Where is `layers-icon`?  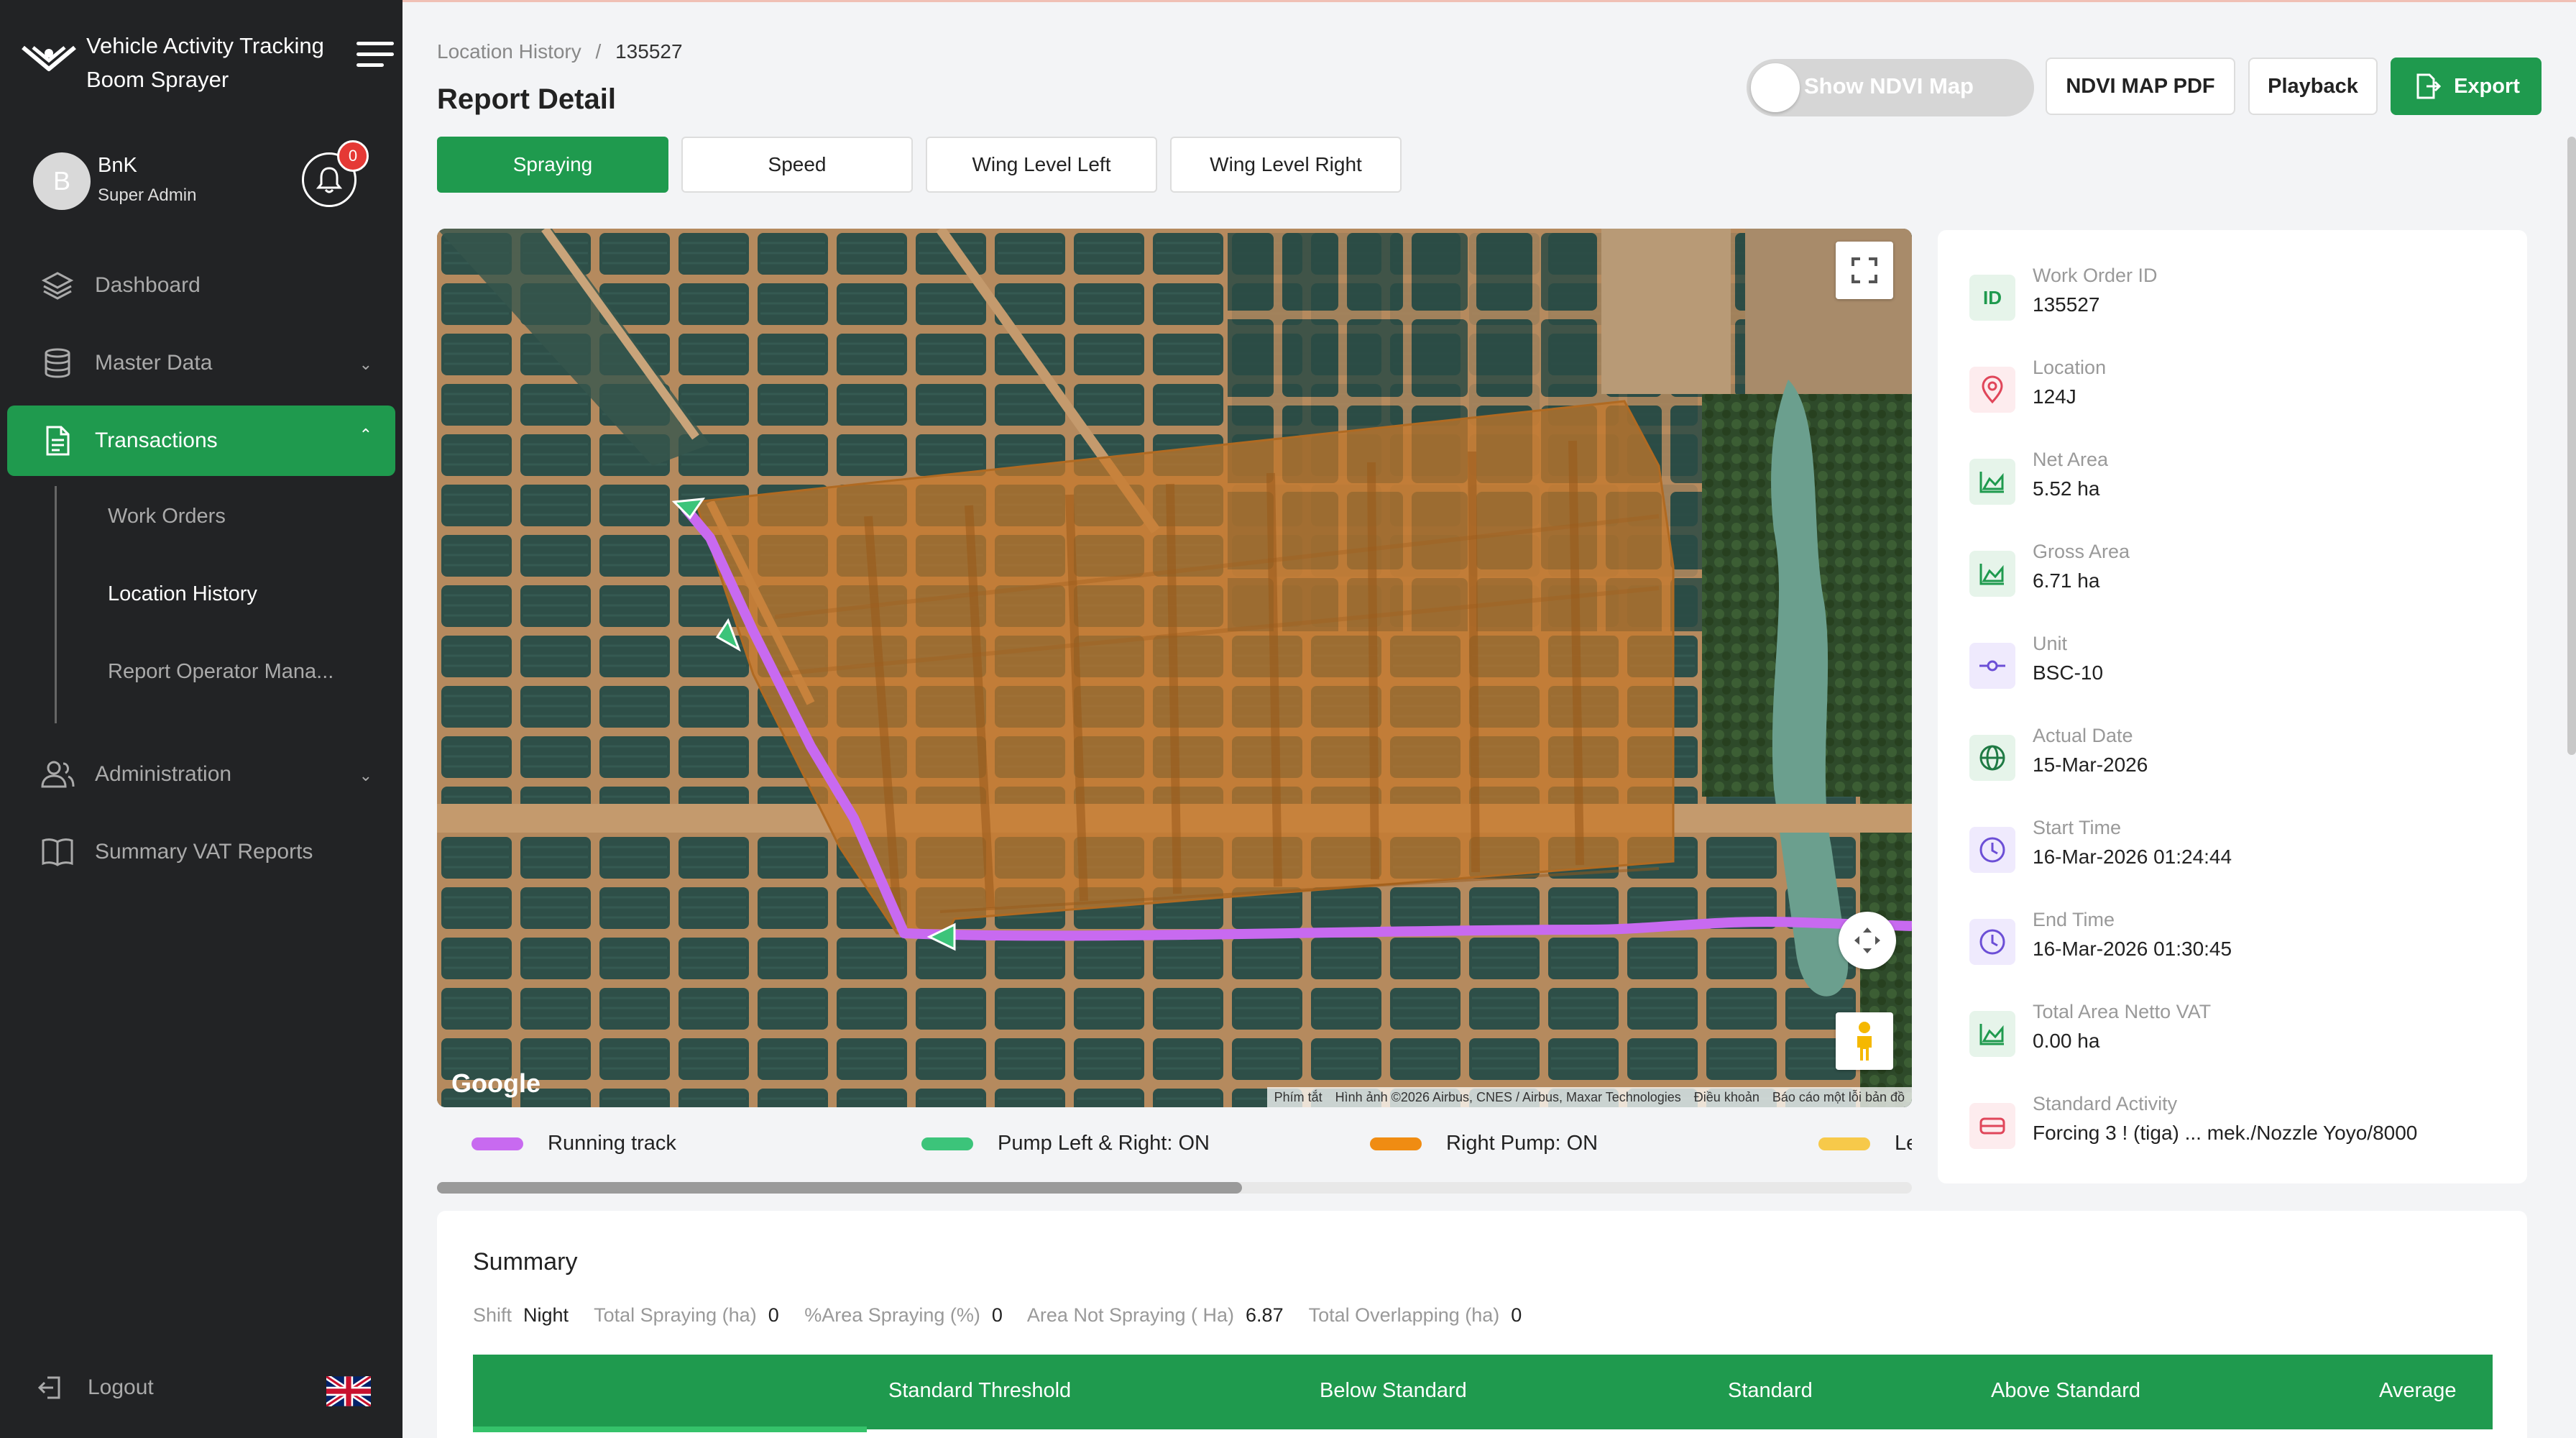
layers-icon is located at coordinates (57, 285).